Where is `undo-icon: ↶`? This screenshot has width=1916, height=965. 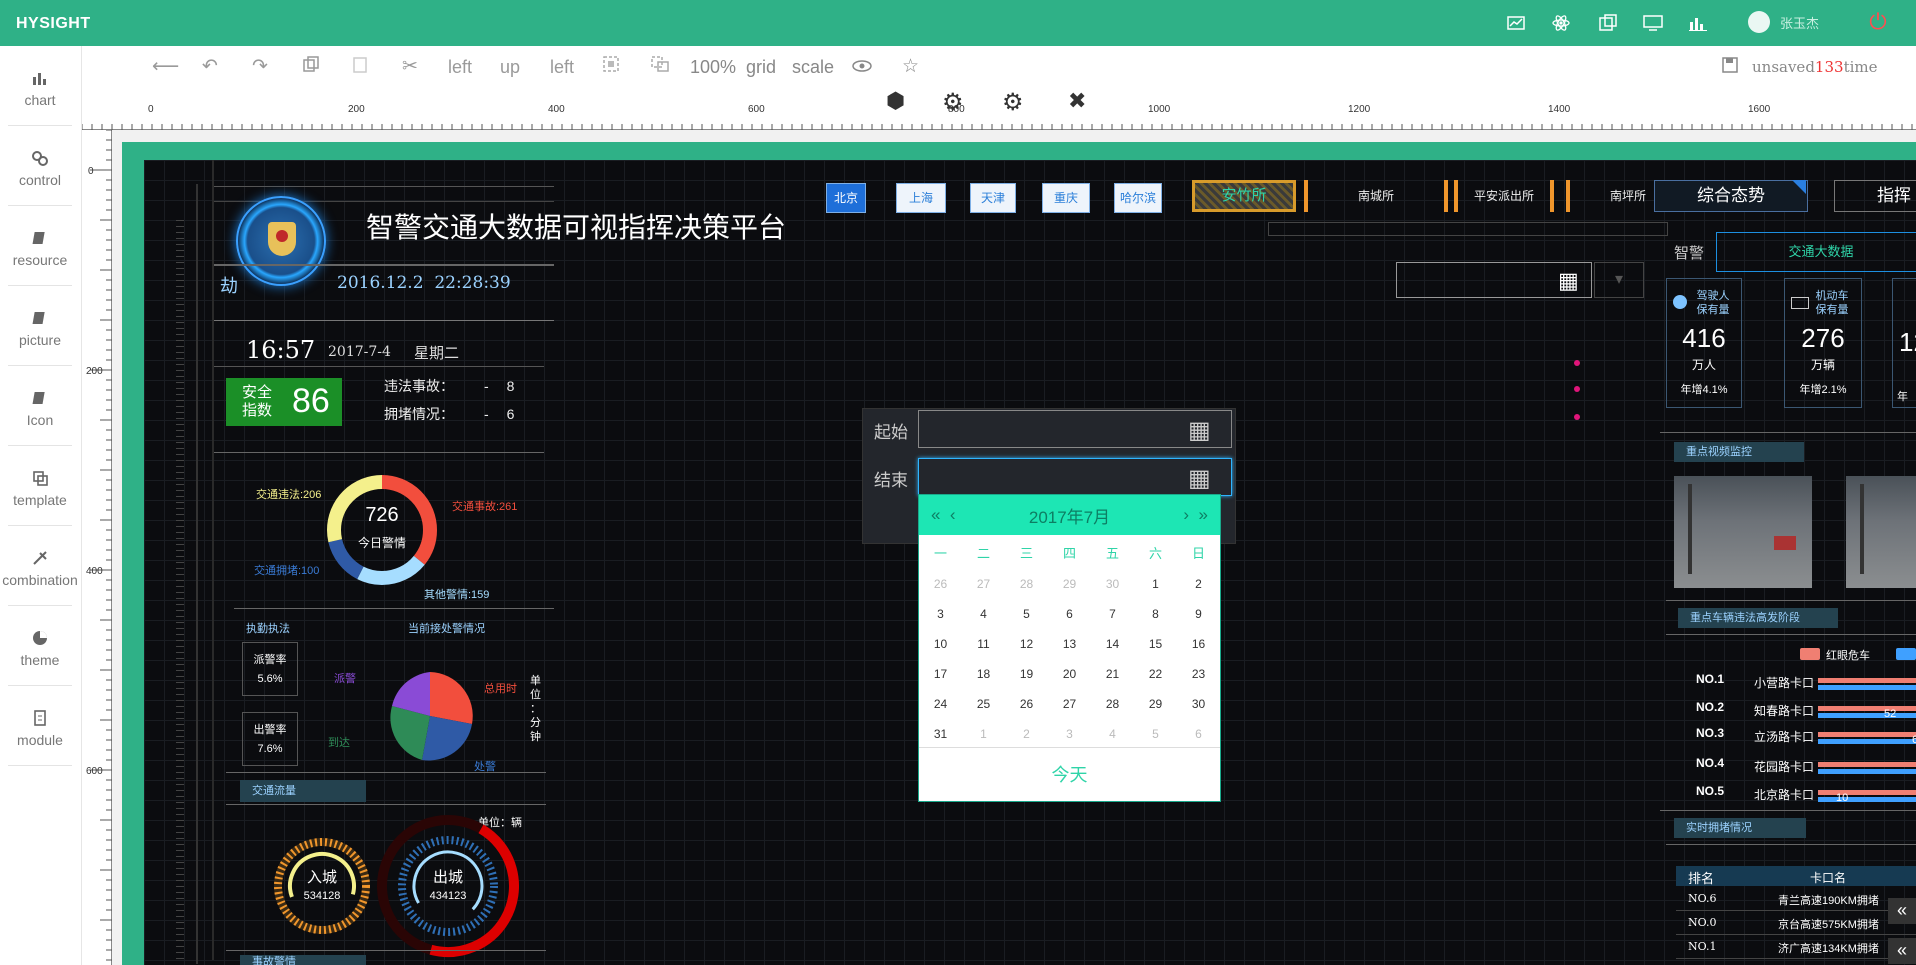 undo-icon: ↶ is located at coordinates (210, 67).